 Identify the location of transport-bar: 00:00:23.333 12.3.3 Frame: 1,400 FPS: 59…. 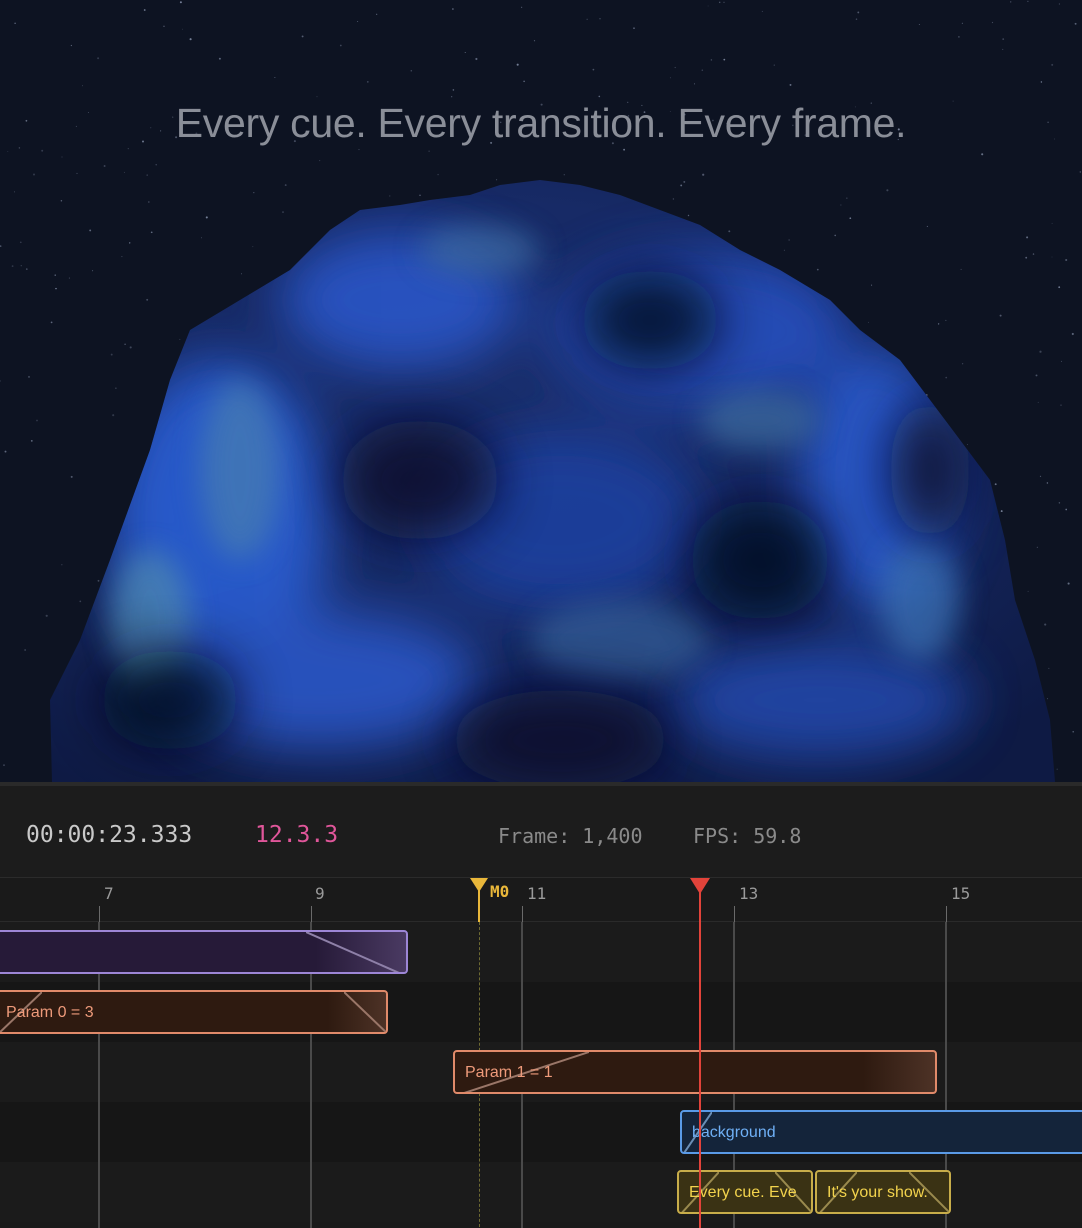
(541, 832).